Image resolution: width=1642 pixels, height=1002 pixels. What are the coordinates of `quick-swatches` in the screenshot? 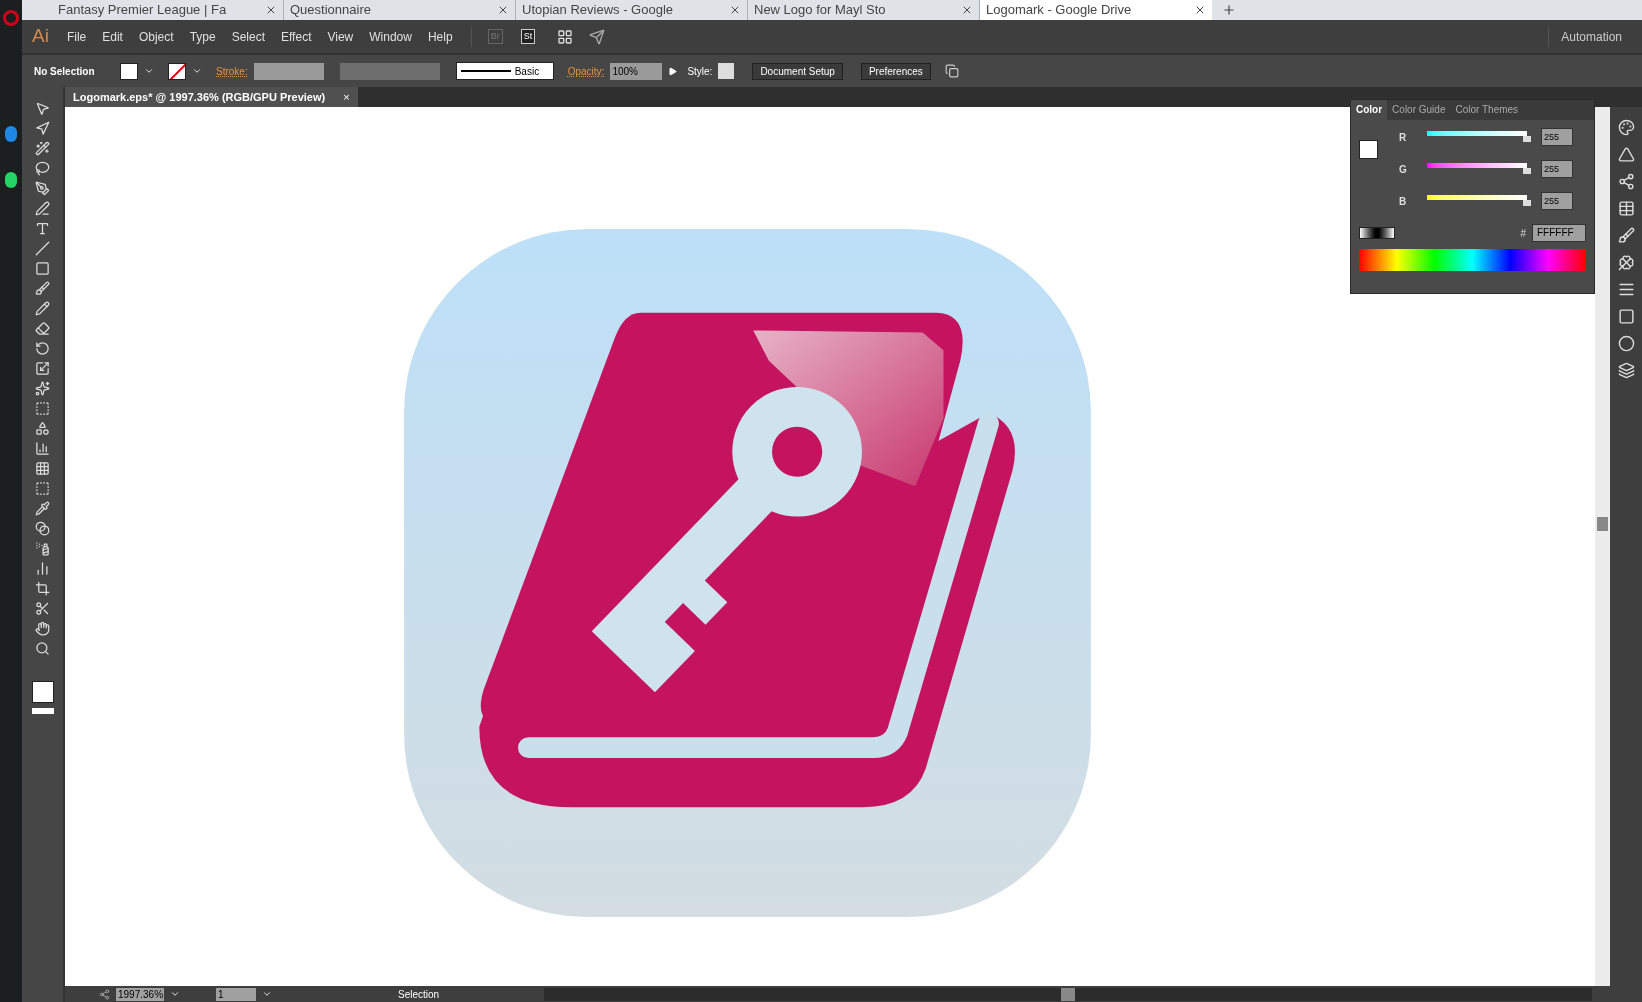 It's located at (1377, 233).